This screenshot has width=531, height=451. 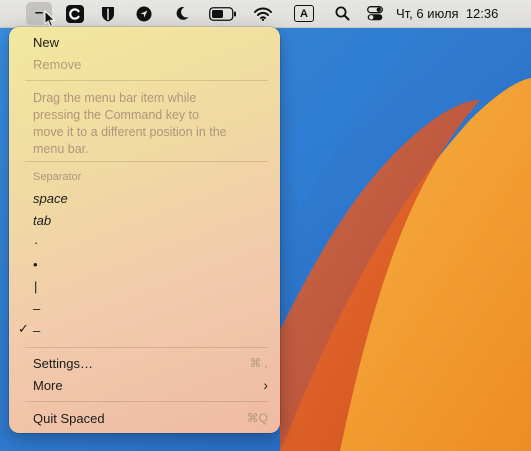 I want to click on input-source-a-icon: A, so click(x=304, y=13).